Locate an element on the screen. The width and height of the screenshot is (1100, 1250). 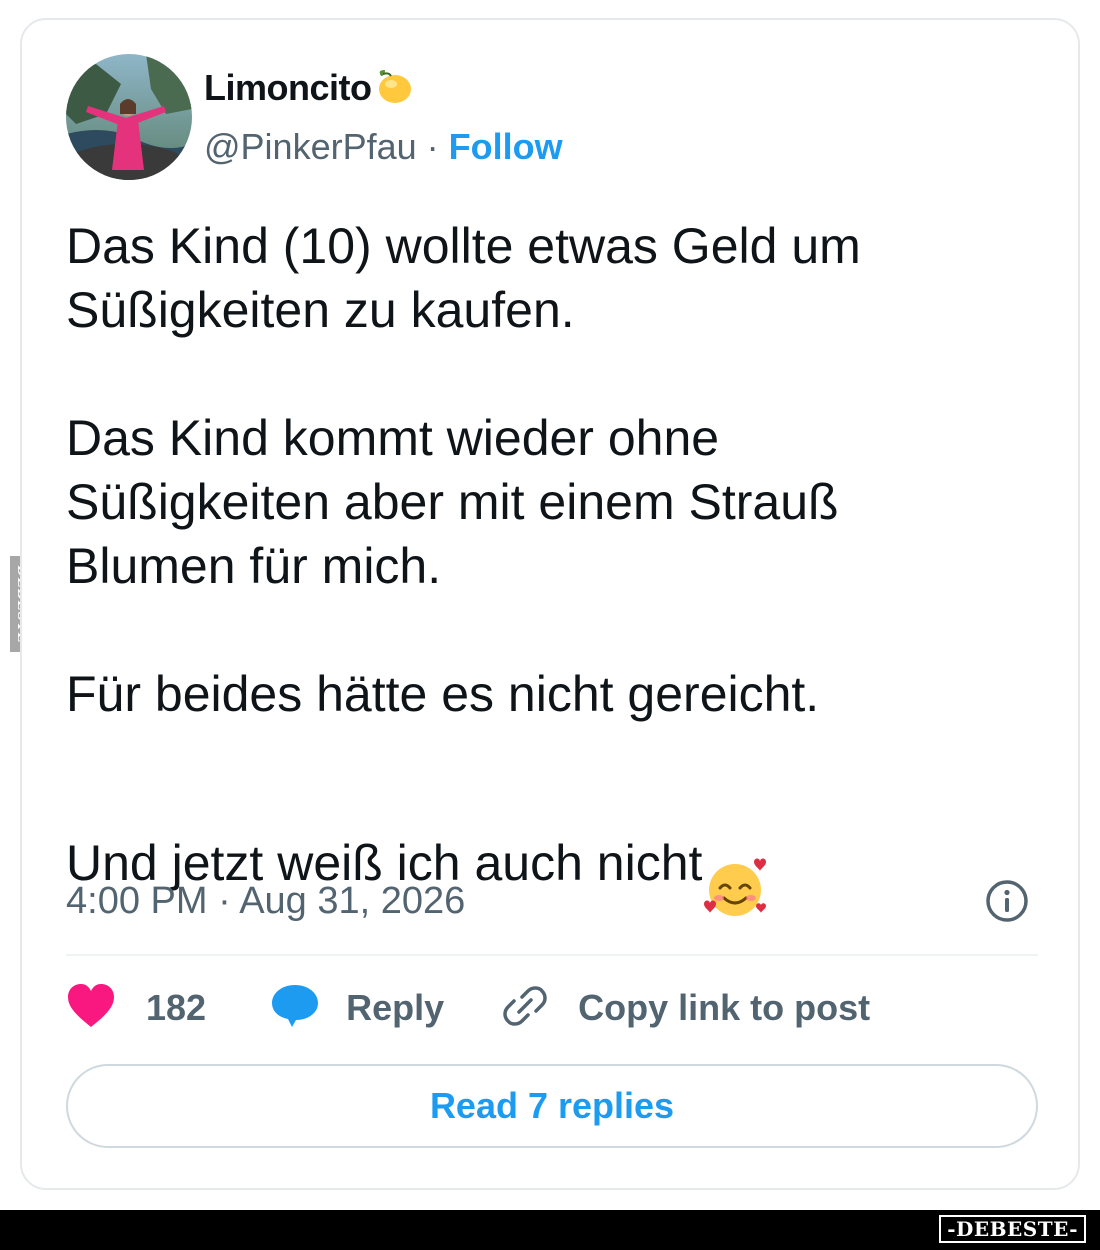
handle: @PinkerPfau is located at coordinates (310, 146).